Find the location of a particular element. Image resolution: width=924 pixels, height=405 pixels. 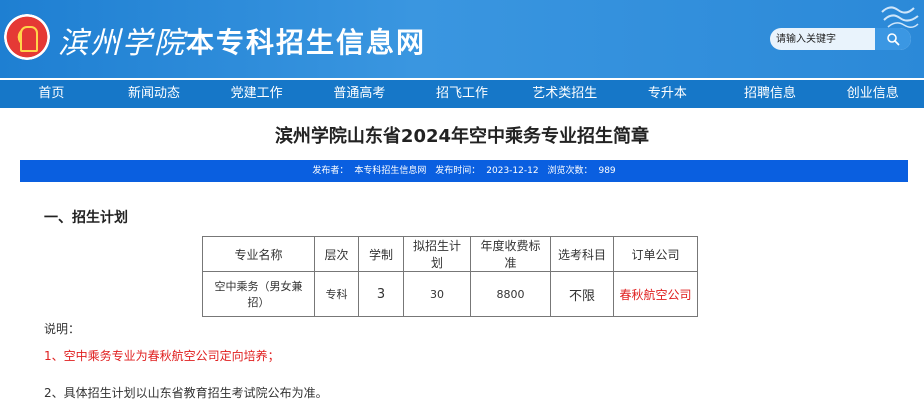

nav-item-general-admission: 普通高考 is located at coordinates (359, 94).